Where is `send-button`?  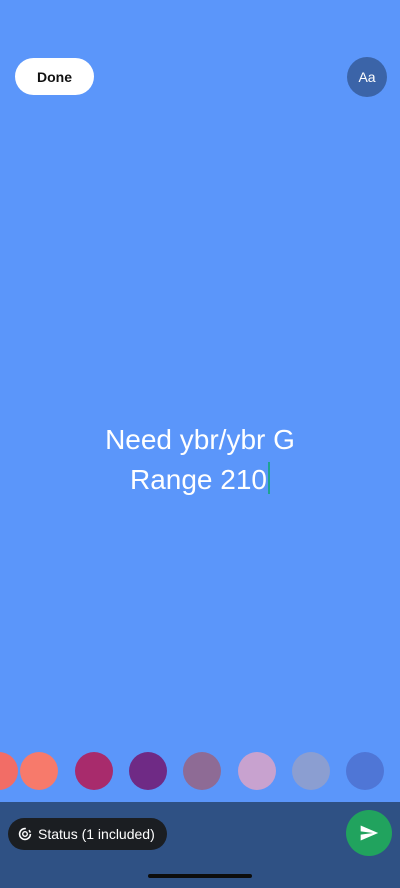 send-button is located at coordinates (369, 833).